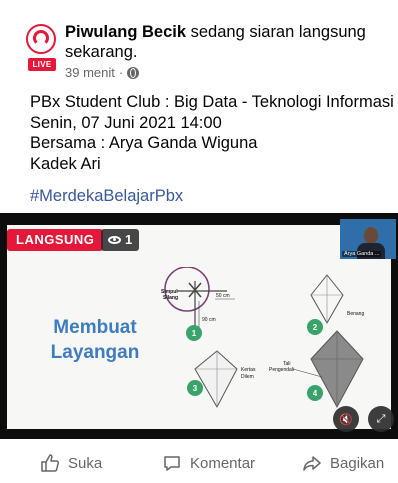 The width and height of the screenshot is (398, 483). What do you see at coordinates (125, 32) in the screenshot?
I see `page-name-link: Piwulang Becik` at bounding box center [125, 32].